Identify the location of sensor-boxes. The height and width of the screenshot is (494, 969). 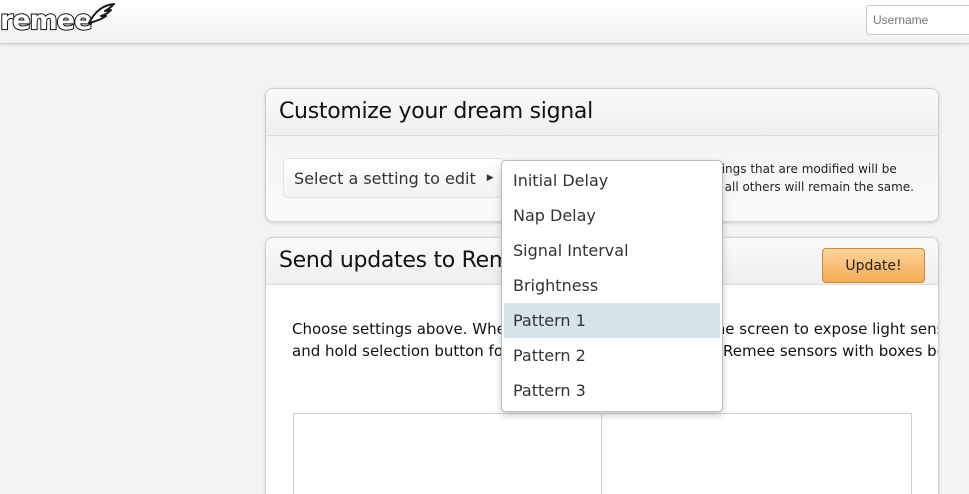
(602, 453).